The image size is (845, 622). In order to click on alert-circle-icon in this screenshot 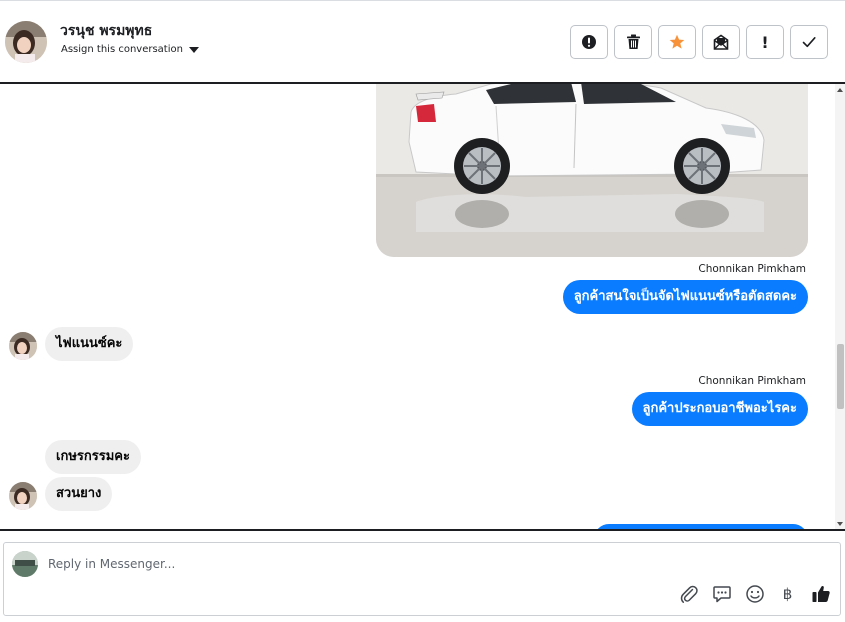, I will do `click(589, 42)`.